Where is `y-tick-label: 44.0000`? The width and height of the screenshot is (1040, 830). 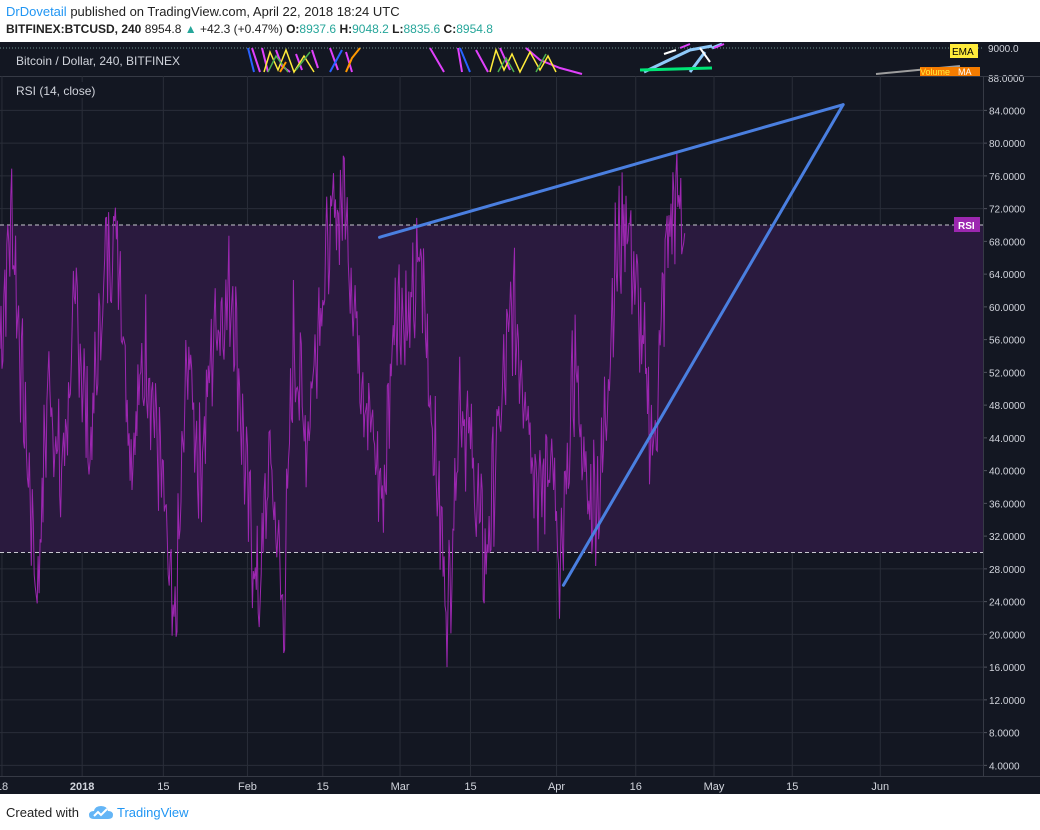 y-tick-label: 44.0000 is located at coordinates (1007, 439).